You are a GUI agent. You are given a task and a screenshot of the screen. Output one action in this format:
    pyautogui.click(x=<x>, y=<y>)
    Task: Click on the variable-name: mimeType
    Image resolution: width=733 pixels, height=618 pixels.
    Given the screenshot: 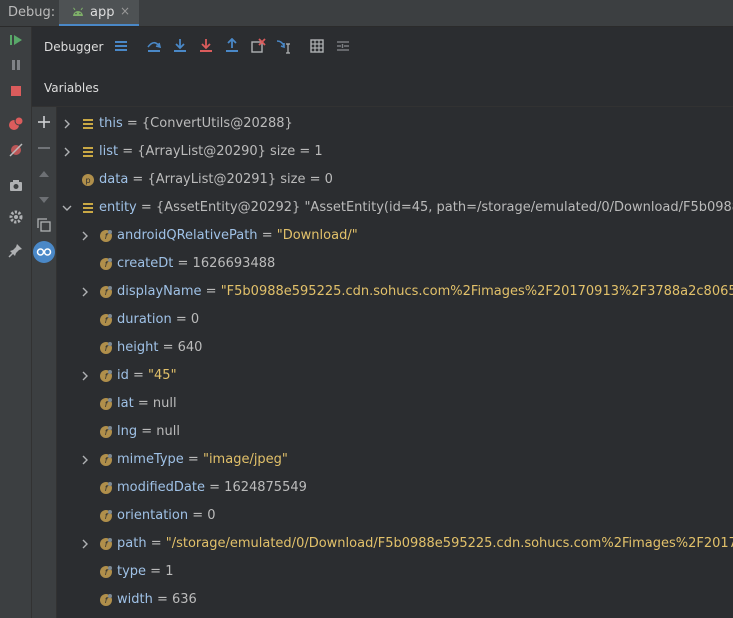 What is the action you would take?
    pyautogui.click(x=150, y=459)
    